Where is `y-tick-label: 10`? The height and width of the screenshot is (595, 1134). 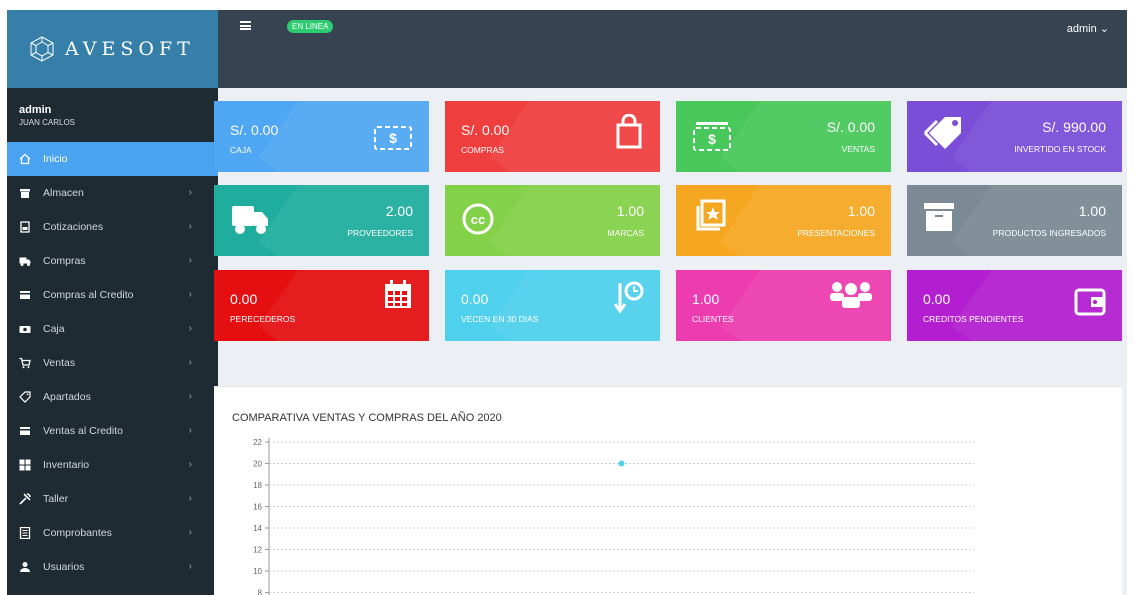
y-tick-label: 10 is located at coordinates (257, 571).